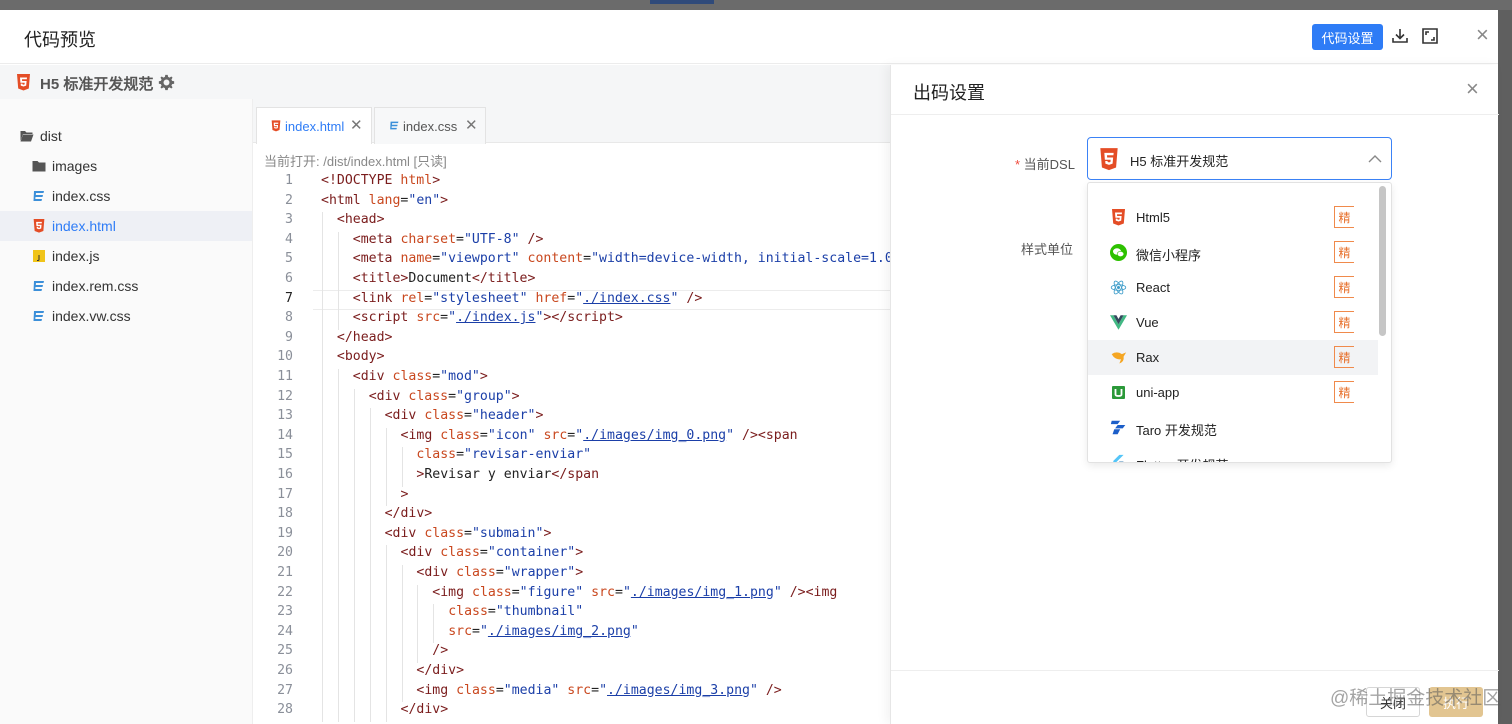  What do you see at coordinates (285, 631) in the screenshot?
I see `line-number: 24` at bounding box center [285, 631].